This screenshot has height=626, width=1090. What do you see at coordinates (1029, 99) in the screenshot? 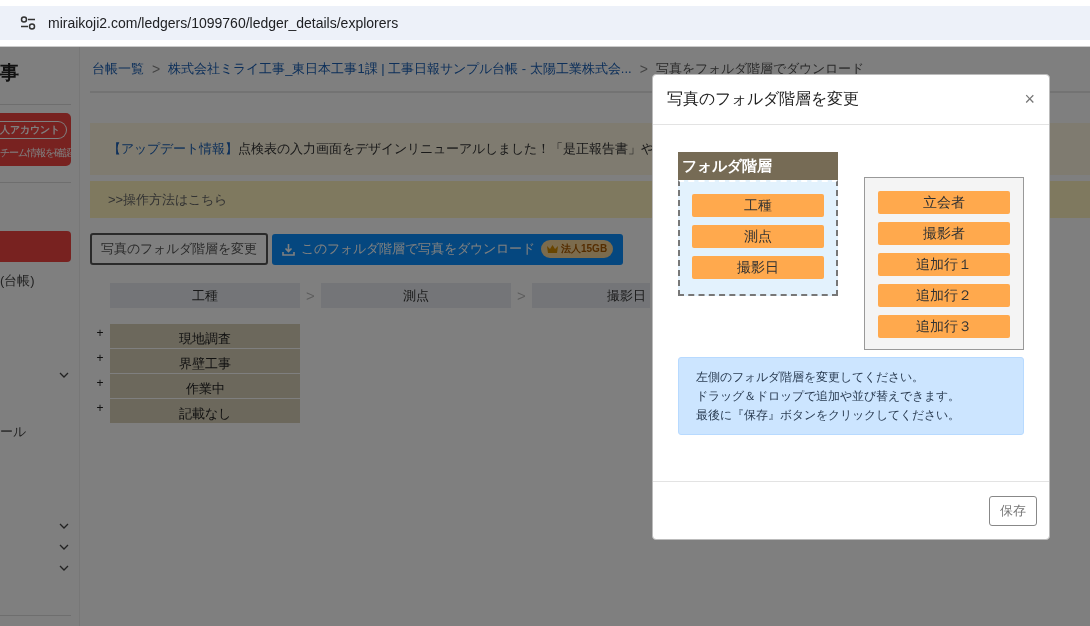
I see `close-button: ×` at bounding box center [1029, 99].